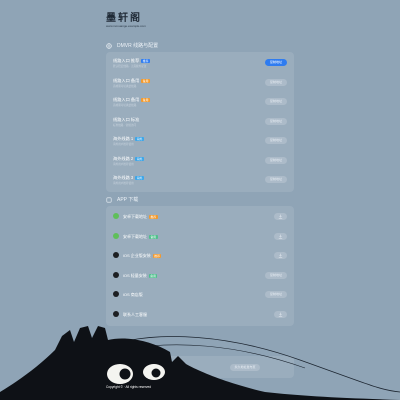 This screenshot has width=400, height=400. Describe the element at coordinates (124, 18) in the screenshot. I see `logo-mark: 墨轩阁` at that location.